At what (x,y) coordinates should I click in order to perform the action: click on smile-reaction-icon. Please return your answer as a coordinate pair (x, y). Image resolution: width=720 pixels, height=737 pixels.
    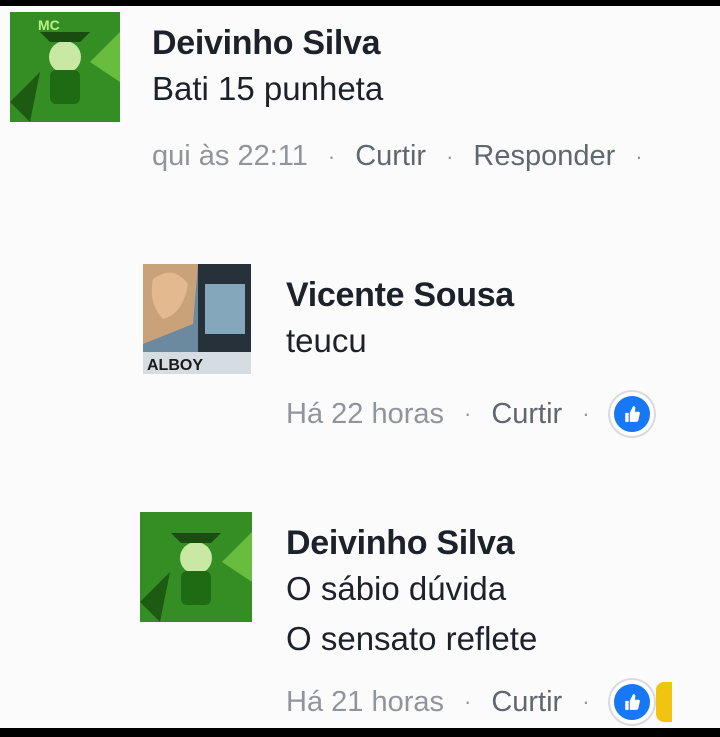
    Looking at the image, I should click on (663, 702).